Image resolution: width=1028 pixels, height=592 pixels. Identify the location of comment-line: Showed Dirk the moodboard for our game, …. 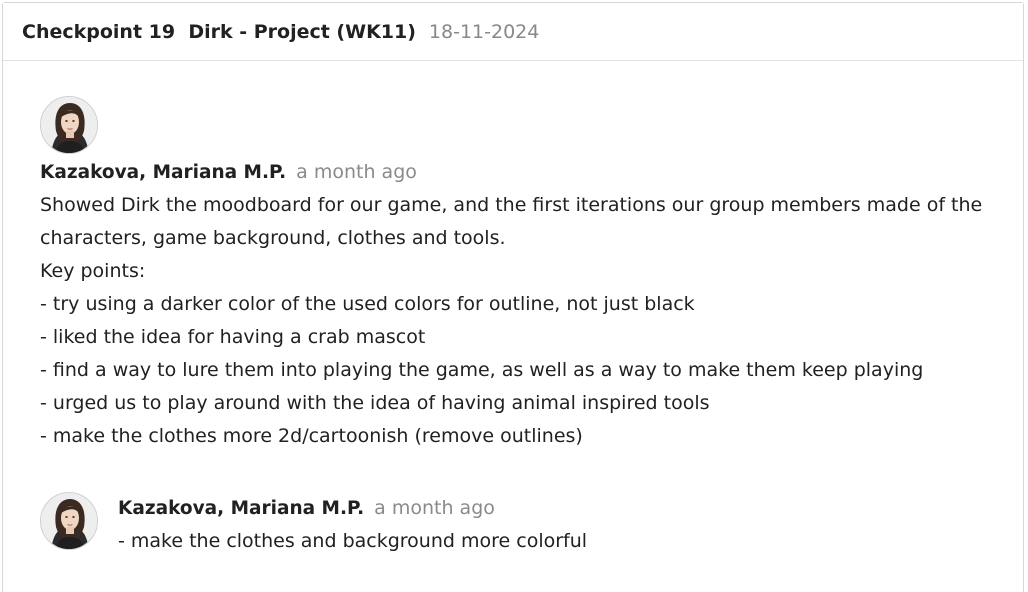
(511, 205).